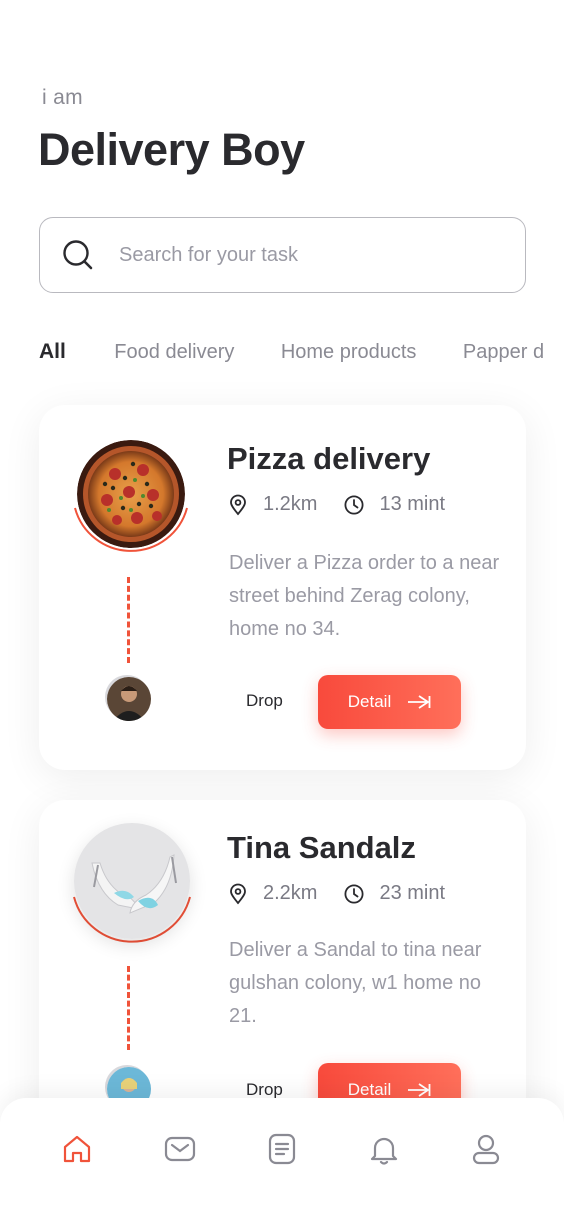 This screenshot has width=564, height=1218. What do you see at coordinates (132, 881) in the screenshot?
I see `sandals-image` at bounding box center [132, 881].